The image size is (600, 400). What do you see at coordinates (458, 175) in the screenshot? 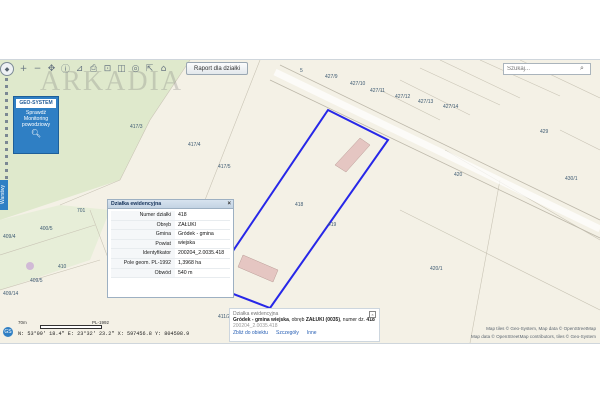
I see `parcel-label: 420` at bounding box center [458, 175].